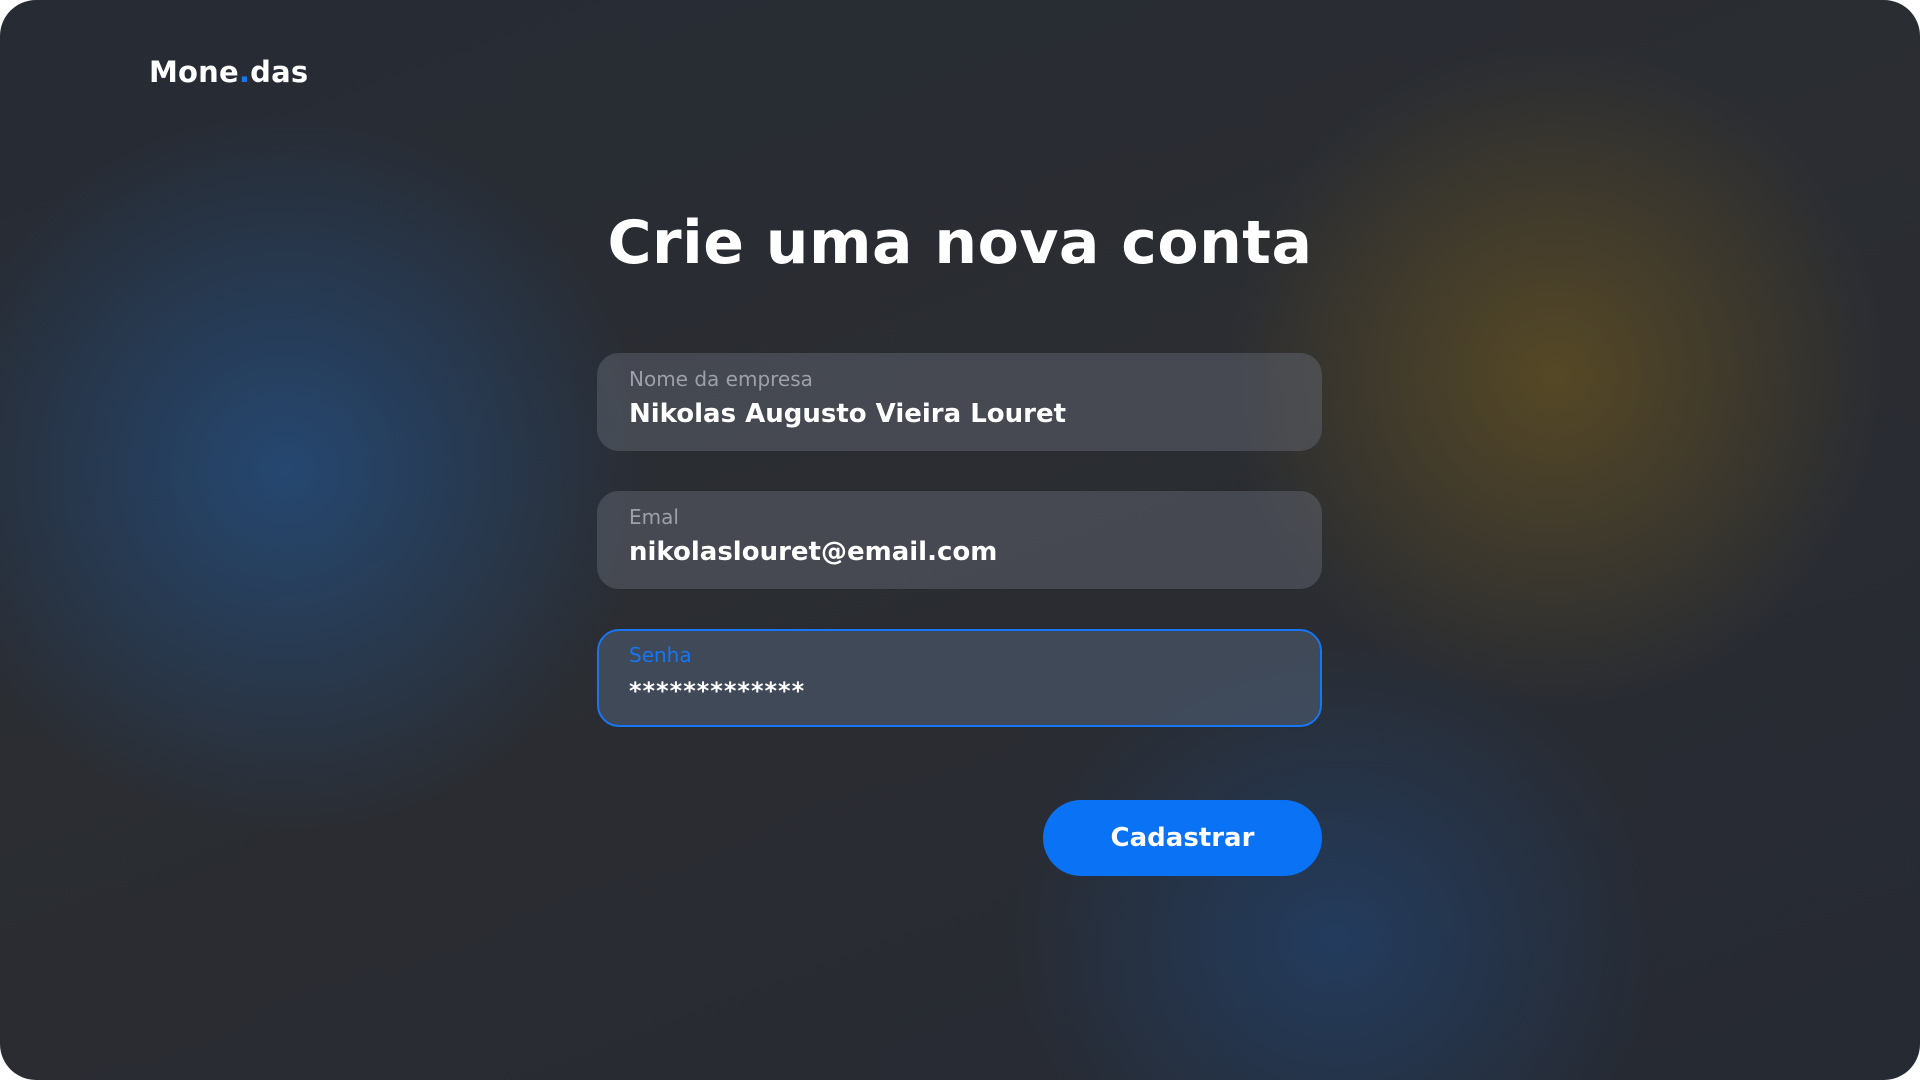 This screenshot has width=1920, height=1080. What do you see at coordinates (717, 691) in the screenshot?
I see `password-value: *************` at bounding box center [717, 691].